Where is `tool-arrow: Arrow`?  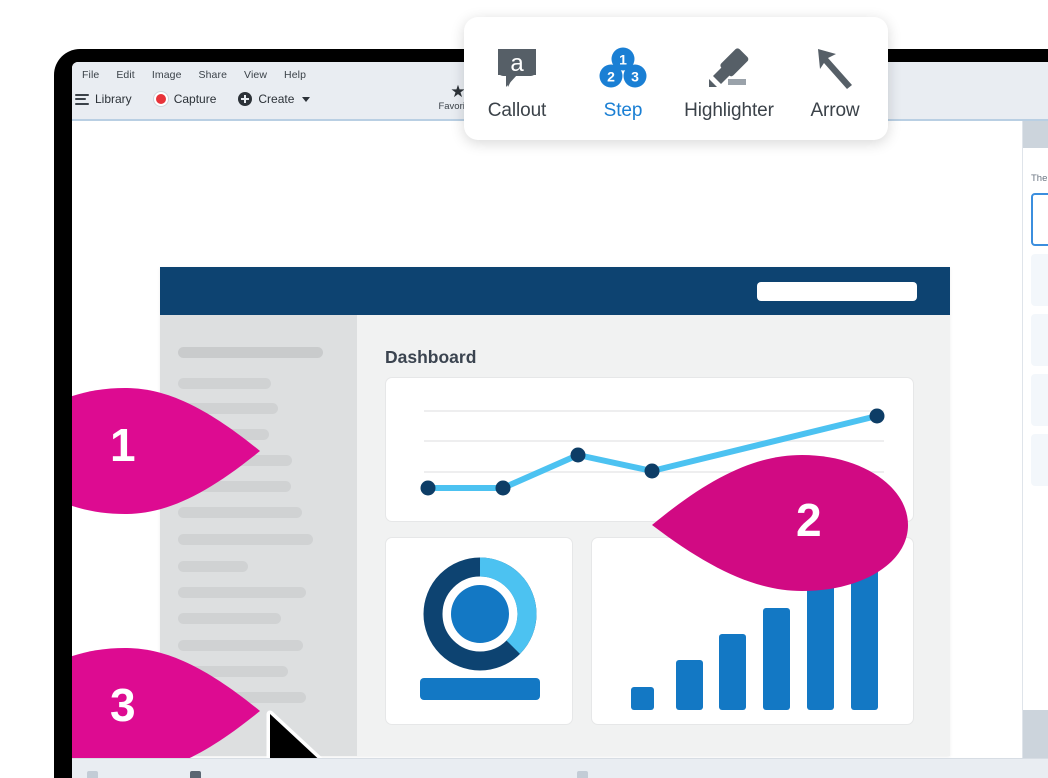 tool-arrow: Arrow is located at coordinates (835, 78).